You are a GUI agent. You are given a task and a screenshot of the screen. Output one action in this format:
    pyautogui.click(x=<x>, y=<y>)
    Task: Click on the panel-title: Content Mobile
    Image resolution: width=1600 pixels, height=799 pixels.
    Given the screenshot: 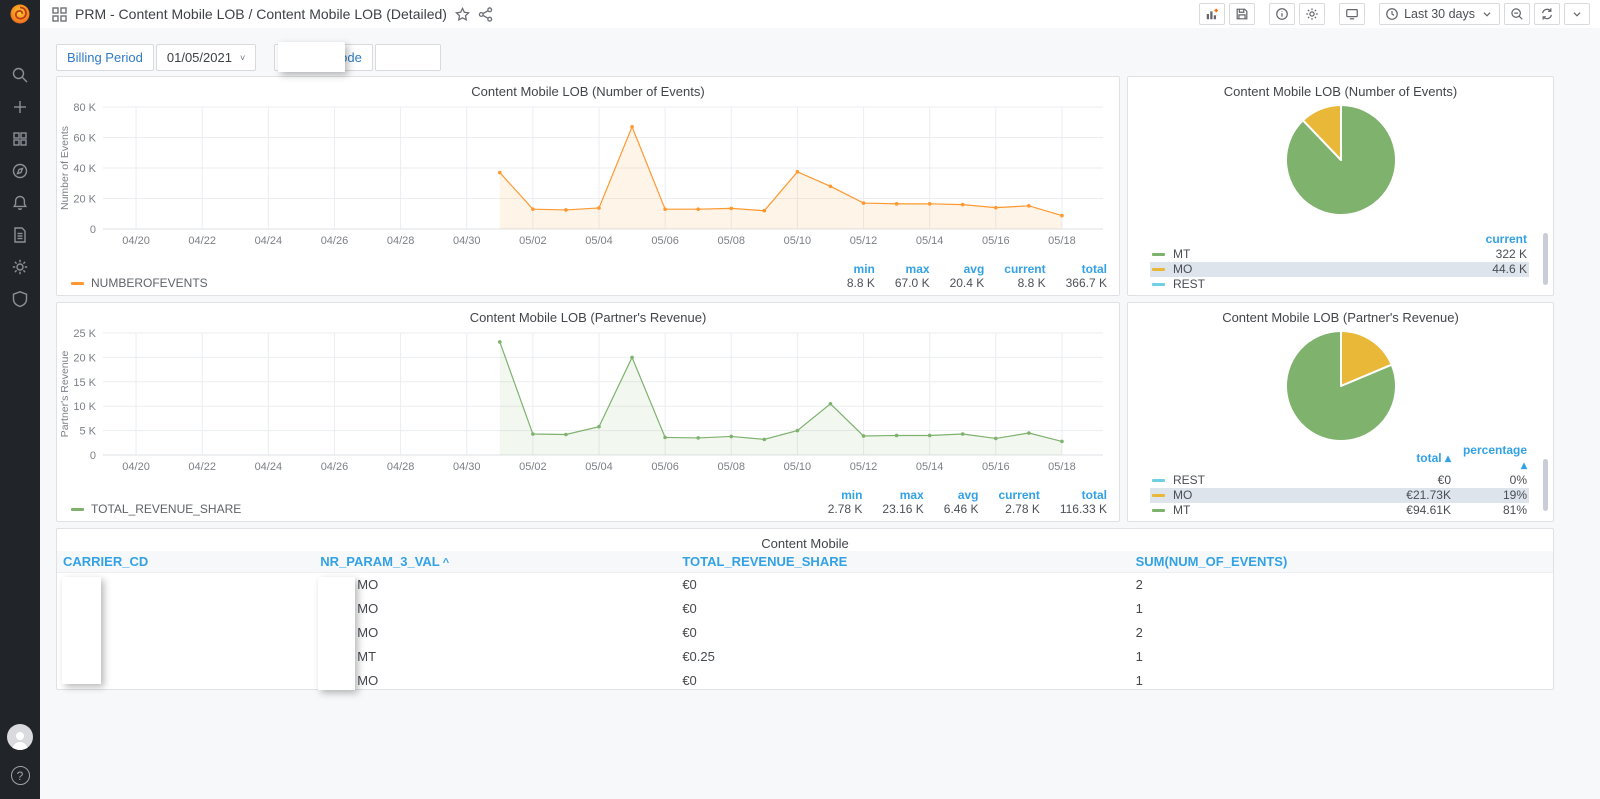 What is the action you would take?
    pyautogui.click(x=805, y=540)
    